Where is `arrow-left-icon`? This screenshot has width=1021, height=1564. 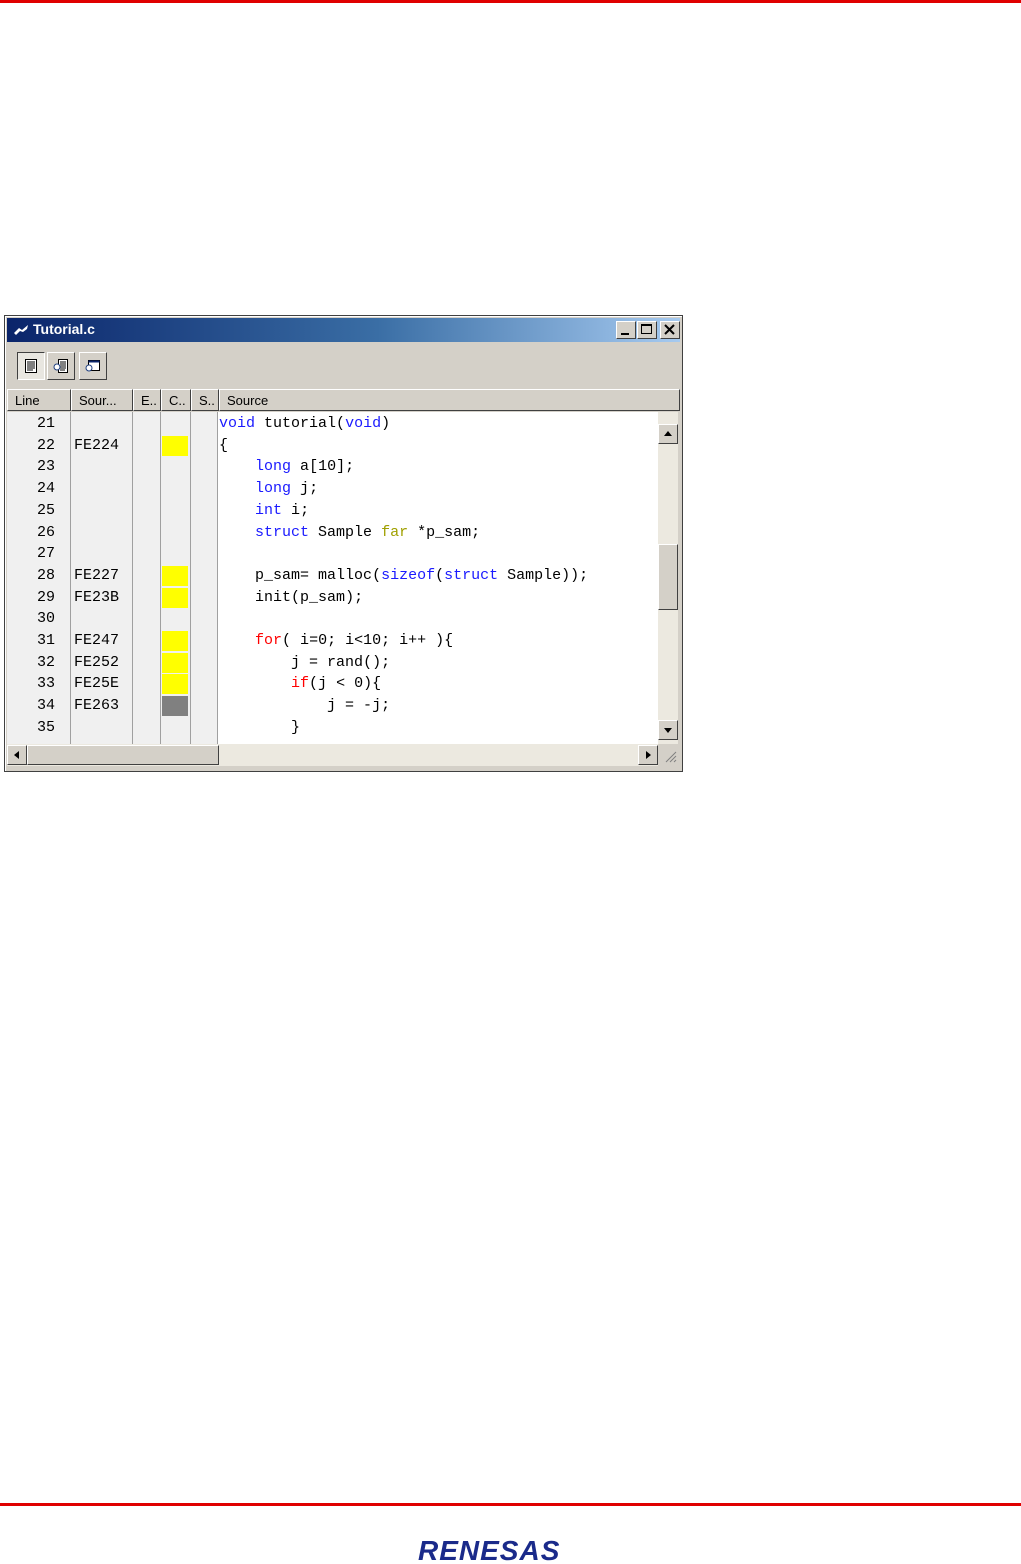 arrow-left-icon is located at coordinates (16, 755).